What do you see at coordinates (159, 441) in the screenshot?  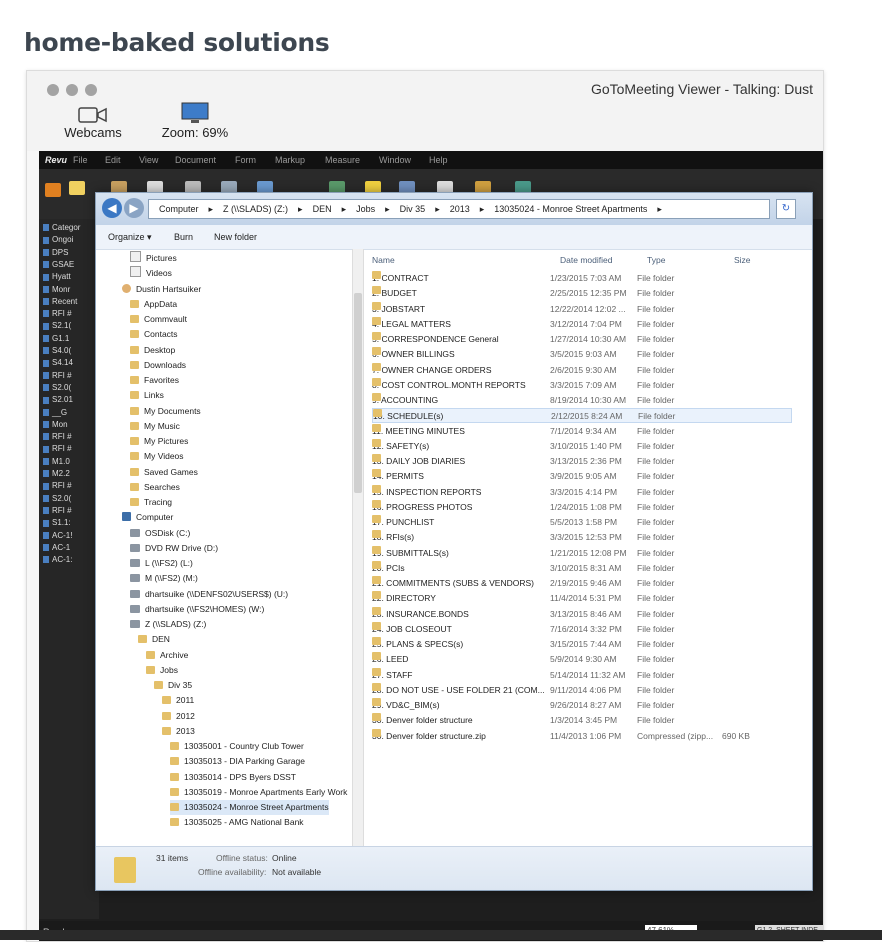 I see `tree-item: My Pictures` at bounding box center [159, 441].